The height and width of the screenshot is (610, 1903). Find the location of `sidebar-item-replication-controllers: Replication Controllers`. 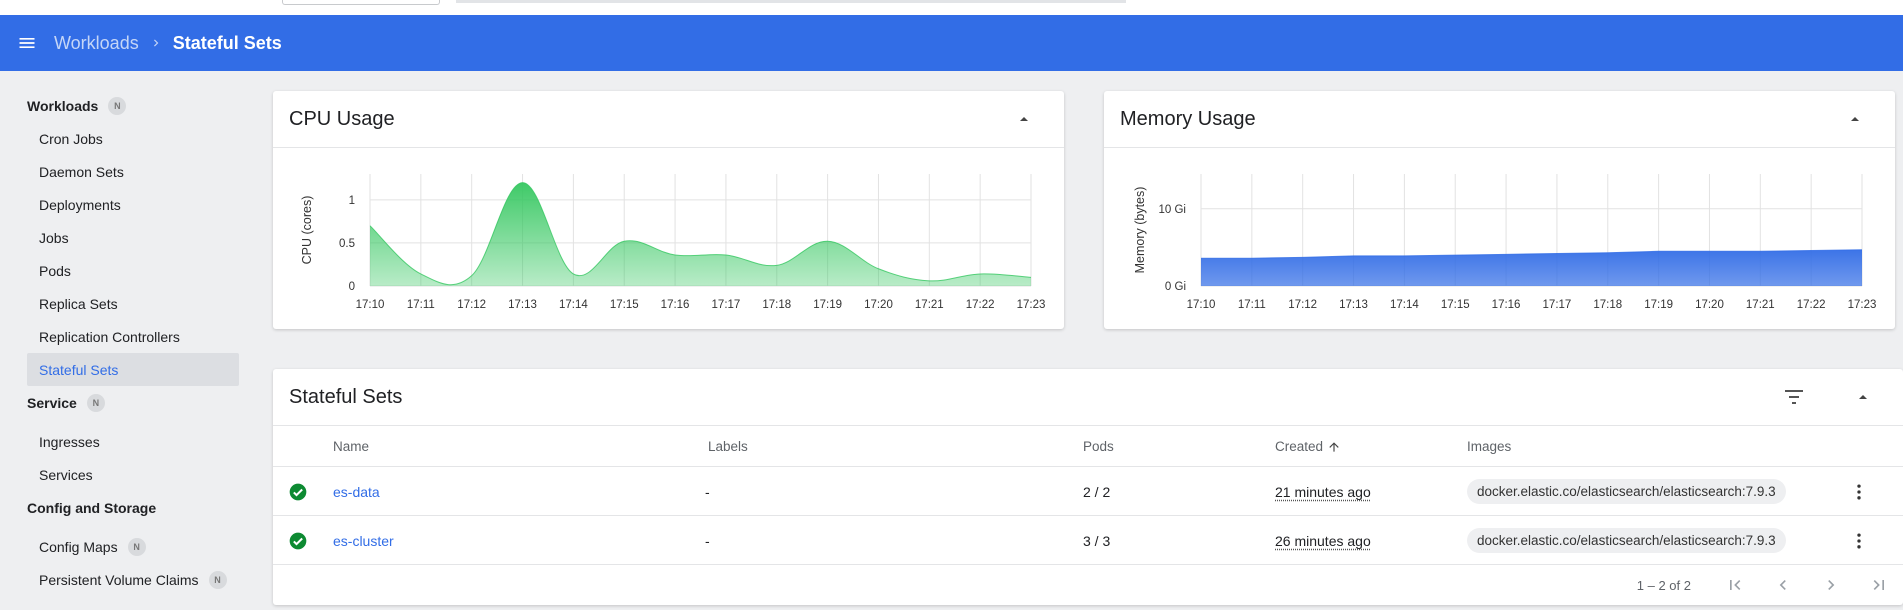

sidebar-item-replication-controllers: Replication Controllers is located at coordinates (119, 336).